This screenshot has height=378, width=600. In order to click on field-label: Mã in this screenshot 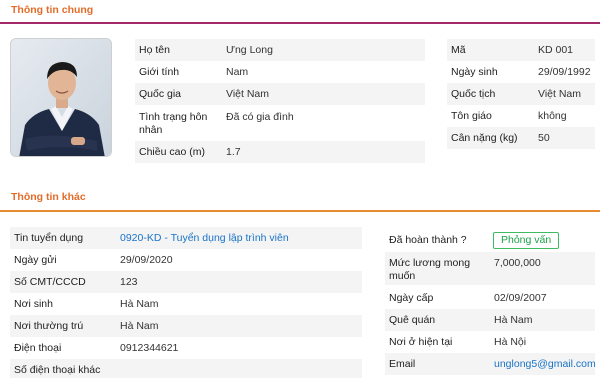, I will do `click(458, 50)`.